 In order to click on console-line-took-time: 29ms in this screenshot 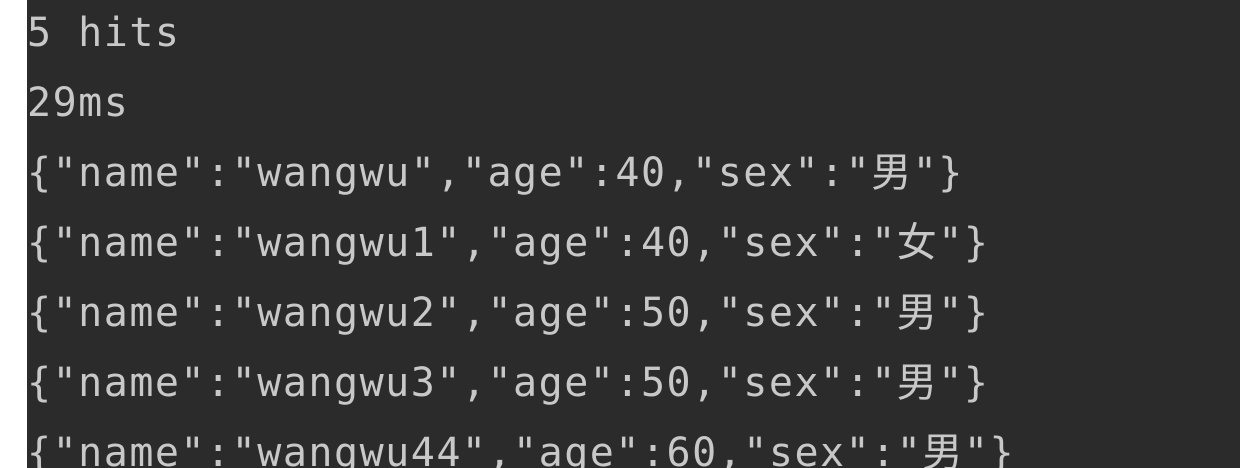, I will do `click(78, 103)`.